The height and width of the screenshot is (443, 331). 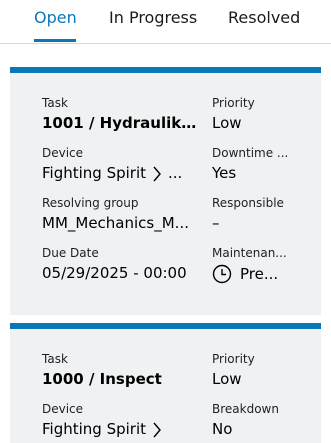 What do you see at coordinates (224, 173) in the screenshot?
I see `downtime-value: Yes` at bounding box center [224, 173].